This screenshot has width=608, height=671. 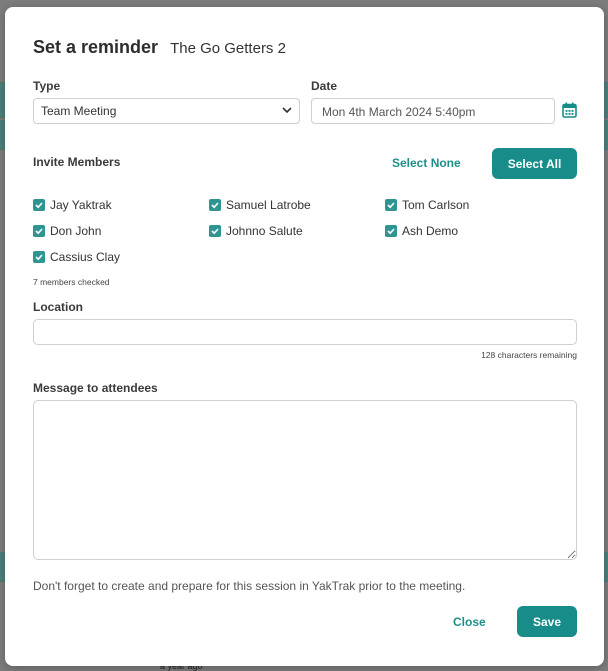 What do you see at coordinates (534, 163) in the screenshot?
I see `select-all-button: Select All` at bounding box center [534, 163].